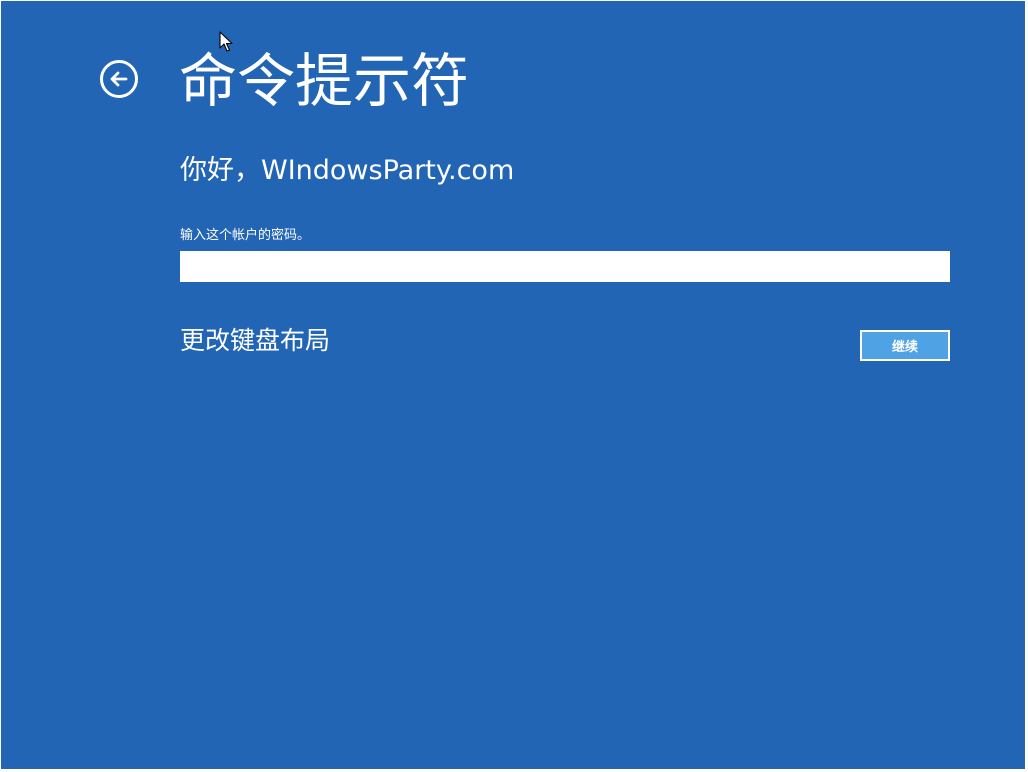  I want to click on mouse-pointer-icon, so click(226, 41).